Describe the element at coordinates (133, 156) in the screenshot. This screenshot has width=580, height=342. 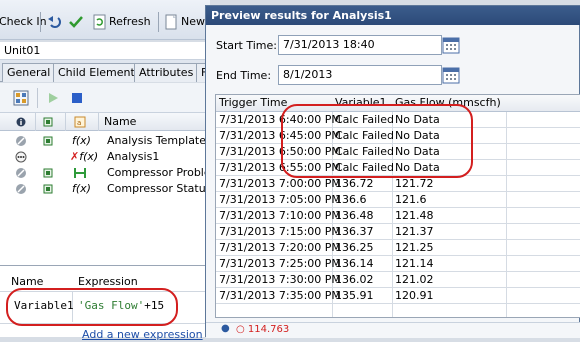
I see `analysis-name: Analysis1` at that location.